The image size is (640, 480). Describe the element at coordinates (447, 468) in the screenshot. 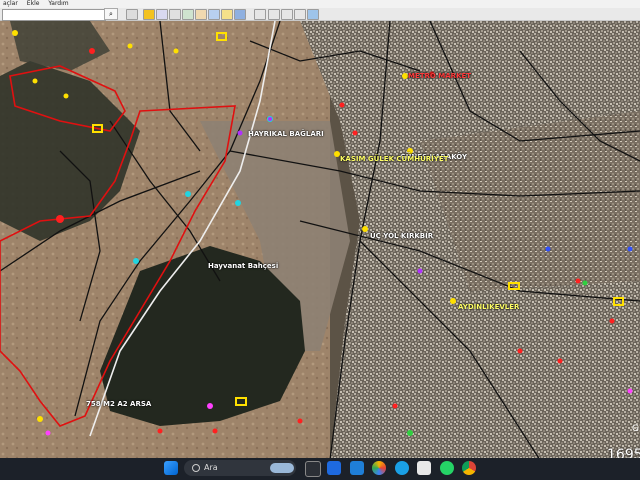

I see `steam-icon` at that location.